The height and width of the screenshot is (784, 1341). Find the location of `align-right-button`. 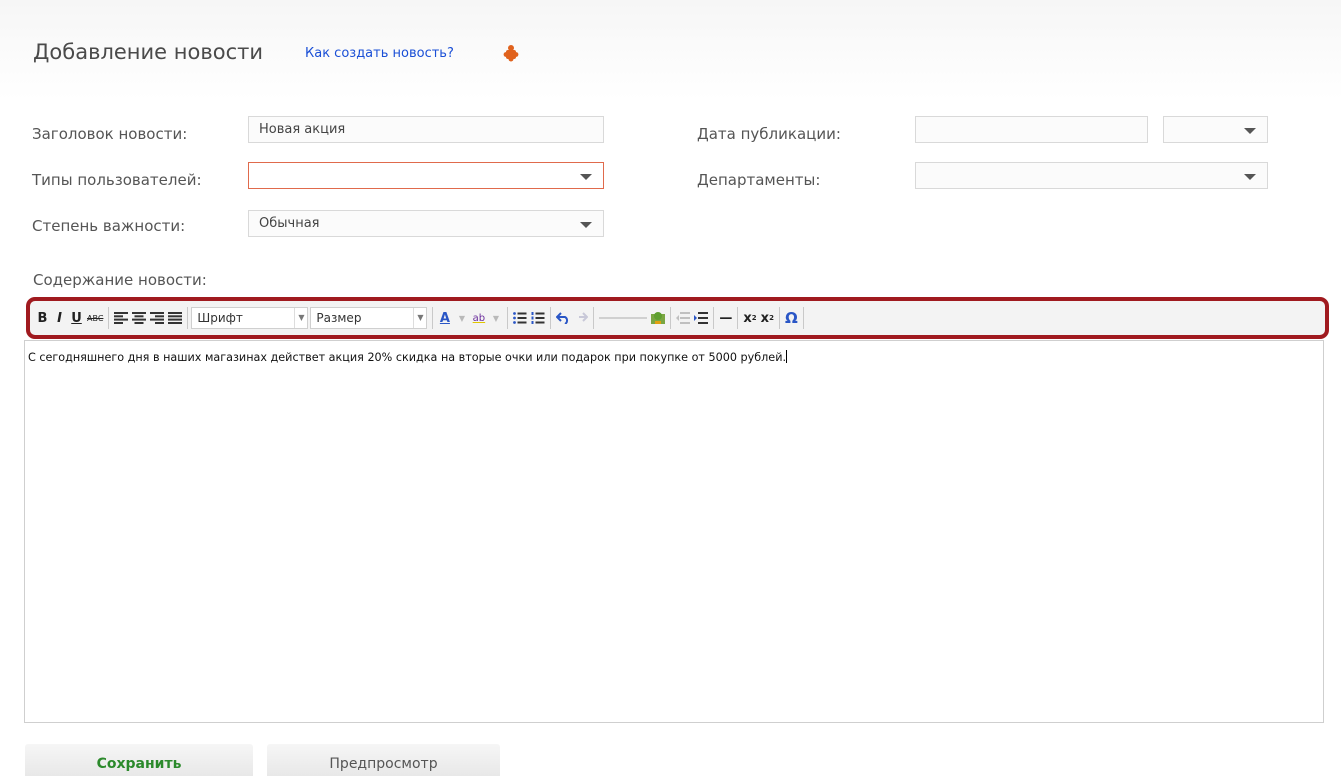

align-right-button is located at coordinates (157, 318).